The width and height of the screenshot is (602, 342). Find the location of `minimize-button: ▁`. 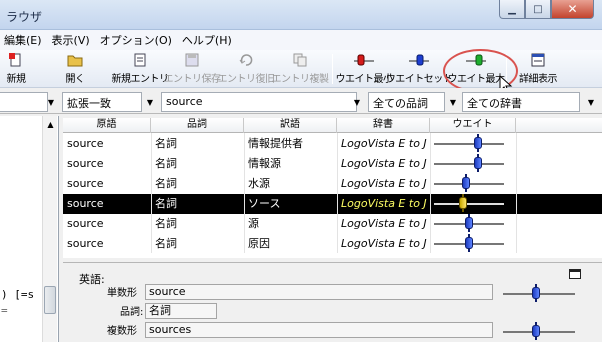

minimize-button: ▁ is located at coordinates (512, 9).